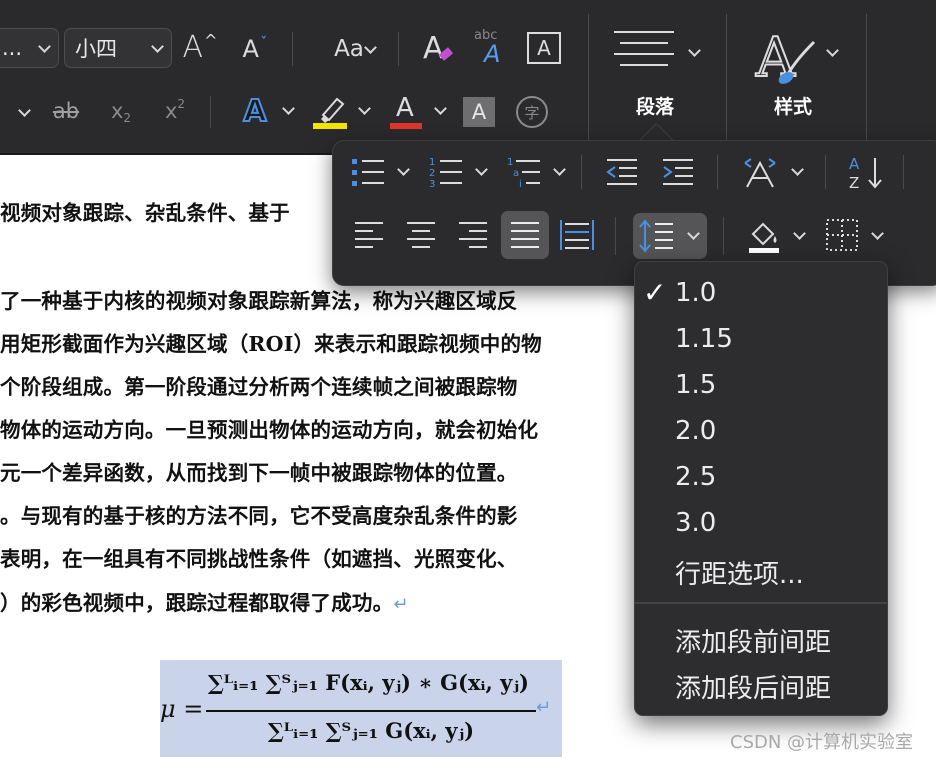  What do you see at coordinates (66, 111) in the screenshot?
I see `strikethrough-button: ab` at bounding box center [66, 111].